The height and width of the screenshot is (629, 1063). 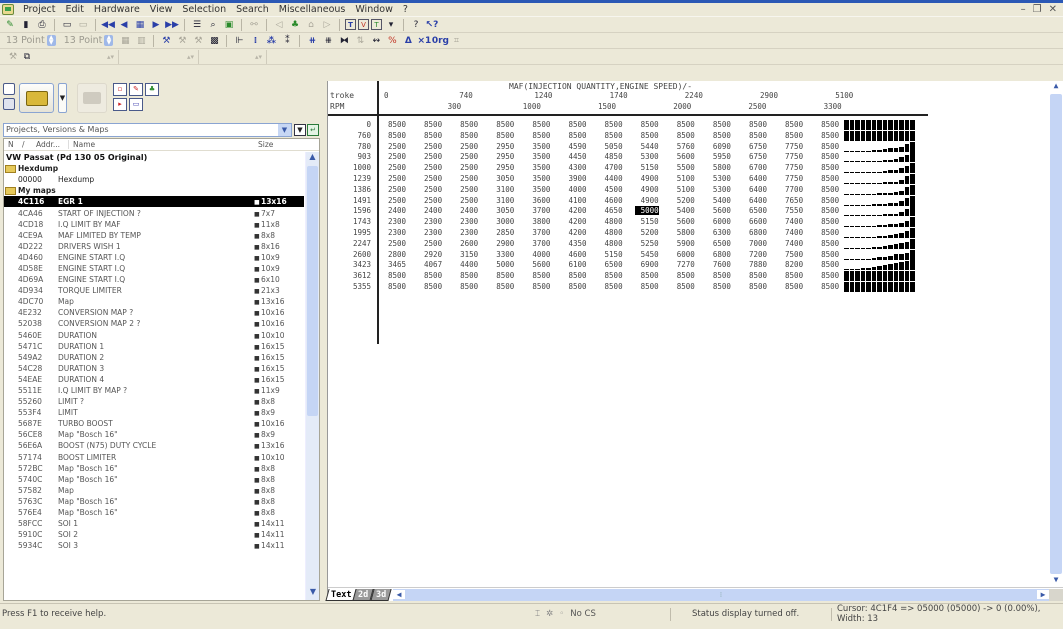 What do you see at coordinates (647, 243) in the screenshot?
I see `map-cell: 5250` at bounding box center [647, 243].